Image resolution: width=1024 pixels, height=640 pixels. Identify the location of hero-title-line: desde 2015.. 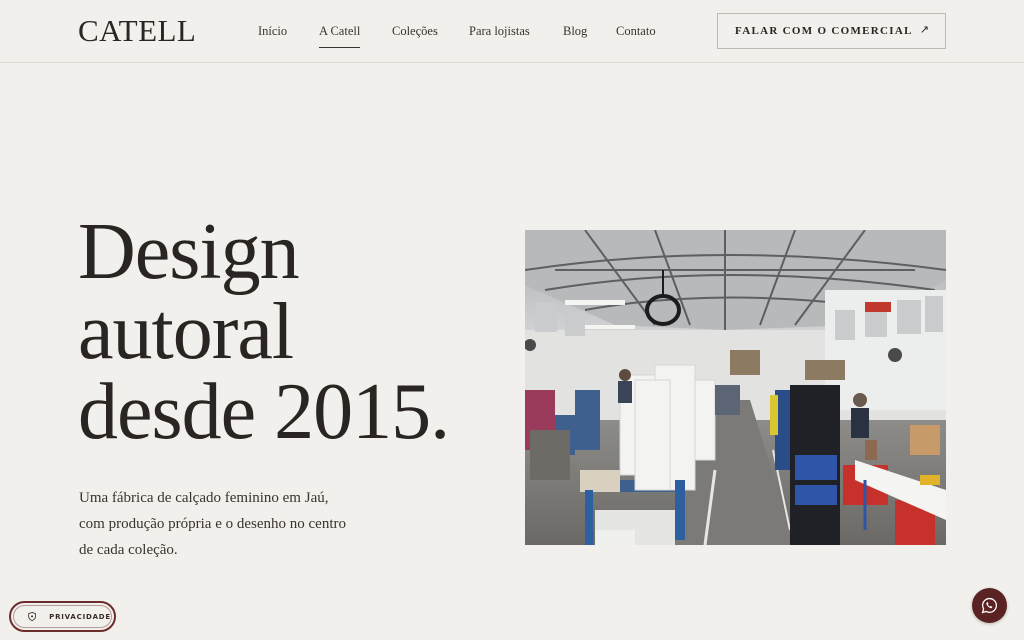
(264, 412).